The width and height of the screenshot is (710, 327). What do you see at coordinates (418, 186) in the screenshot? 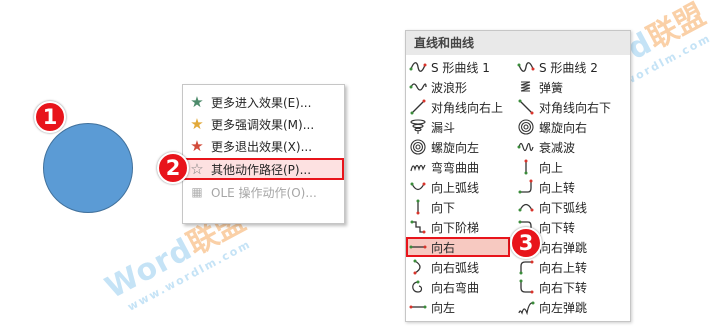
I see `arc-up-icon` at bounding box center [418, 186].